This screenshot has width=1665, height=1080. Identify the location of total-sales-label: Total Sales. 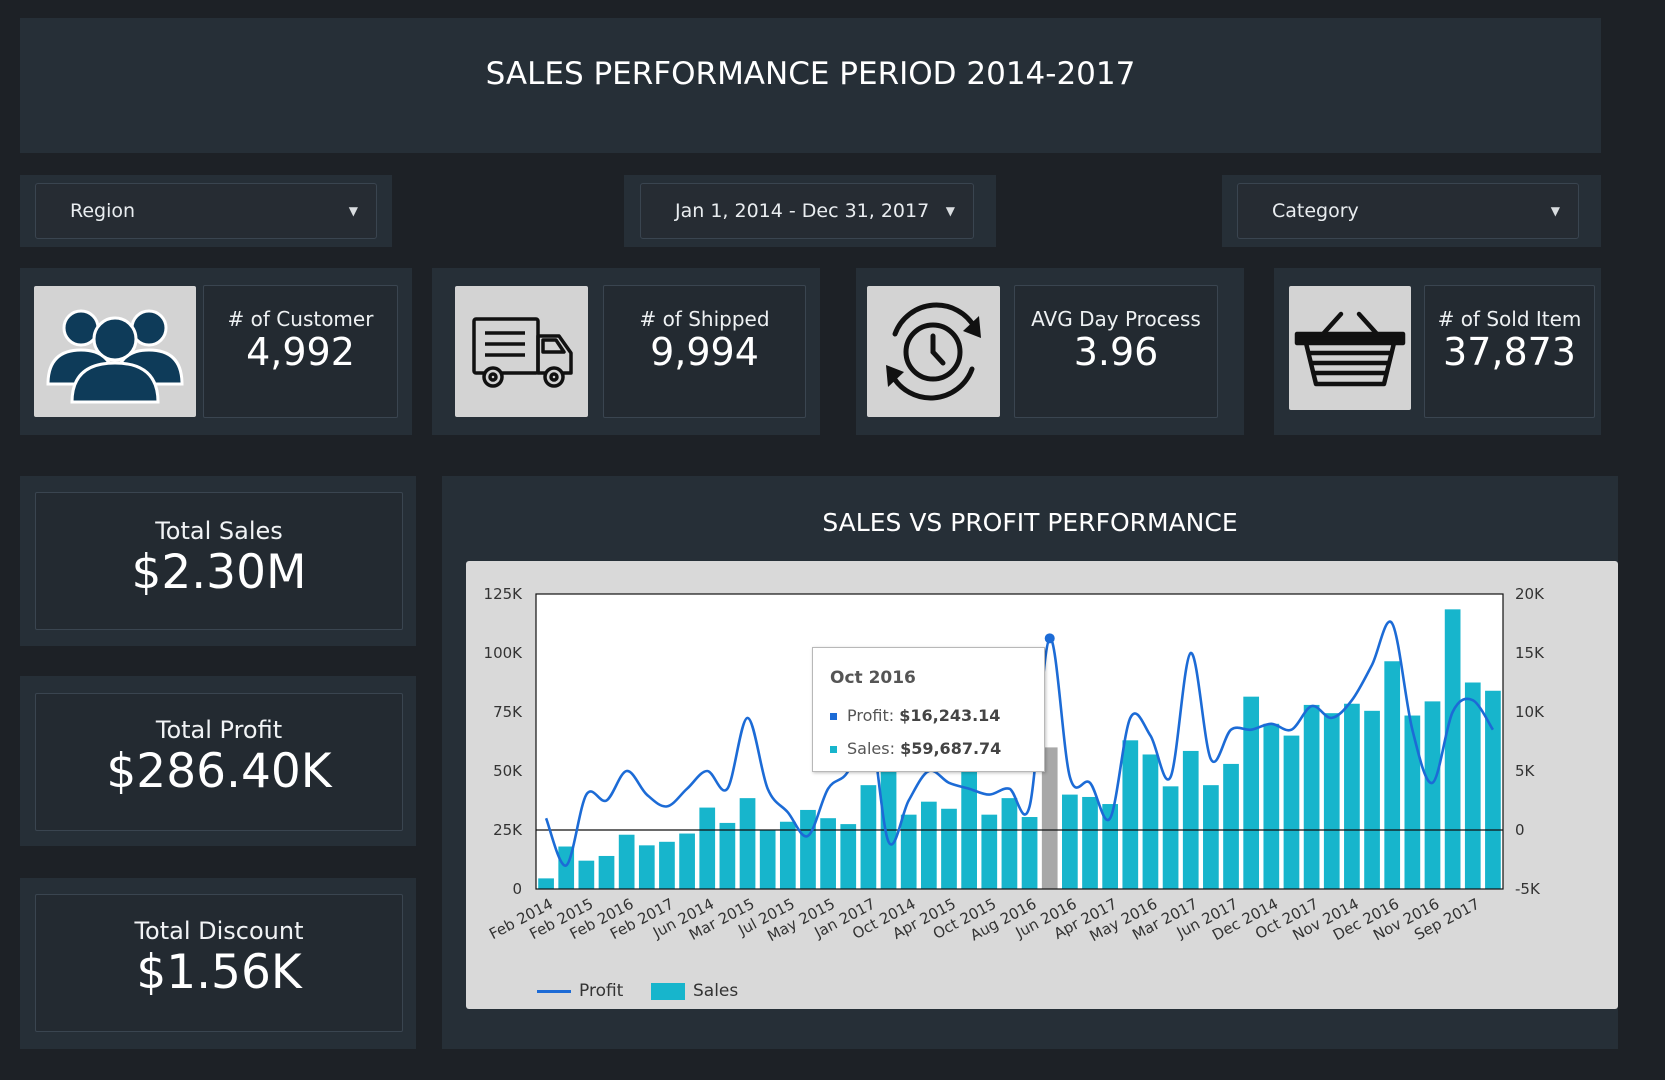
(219, 531).